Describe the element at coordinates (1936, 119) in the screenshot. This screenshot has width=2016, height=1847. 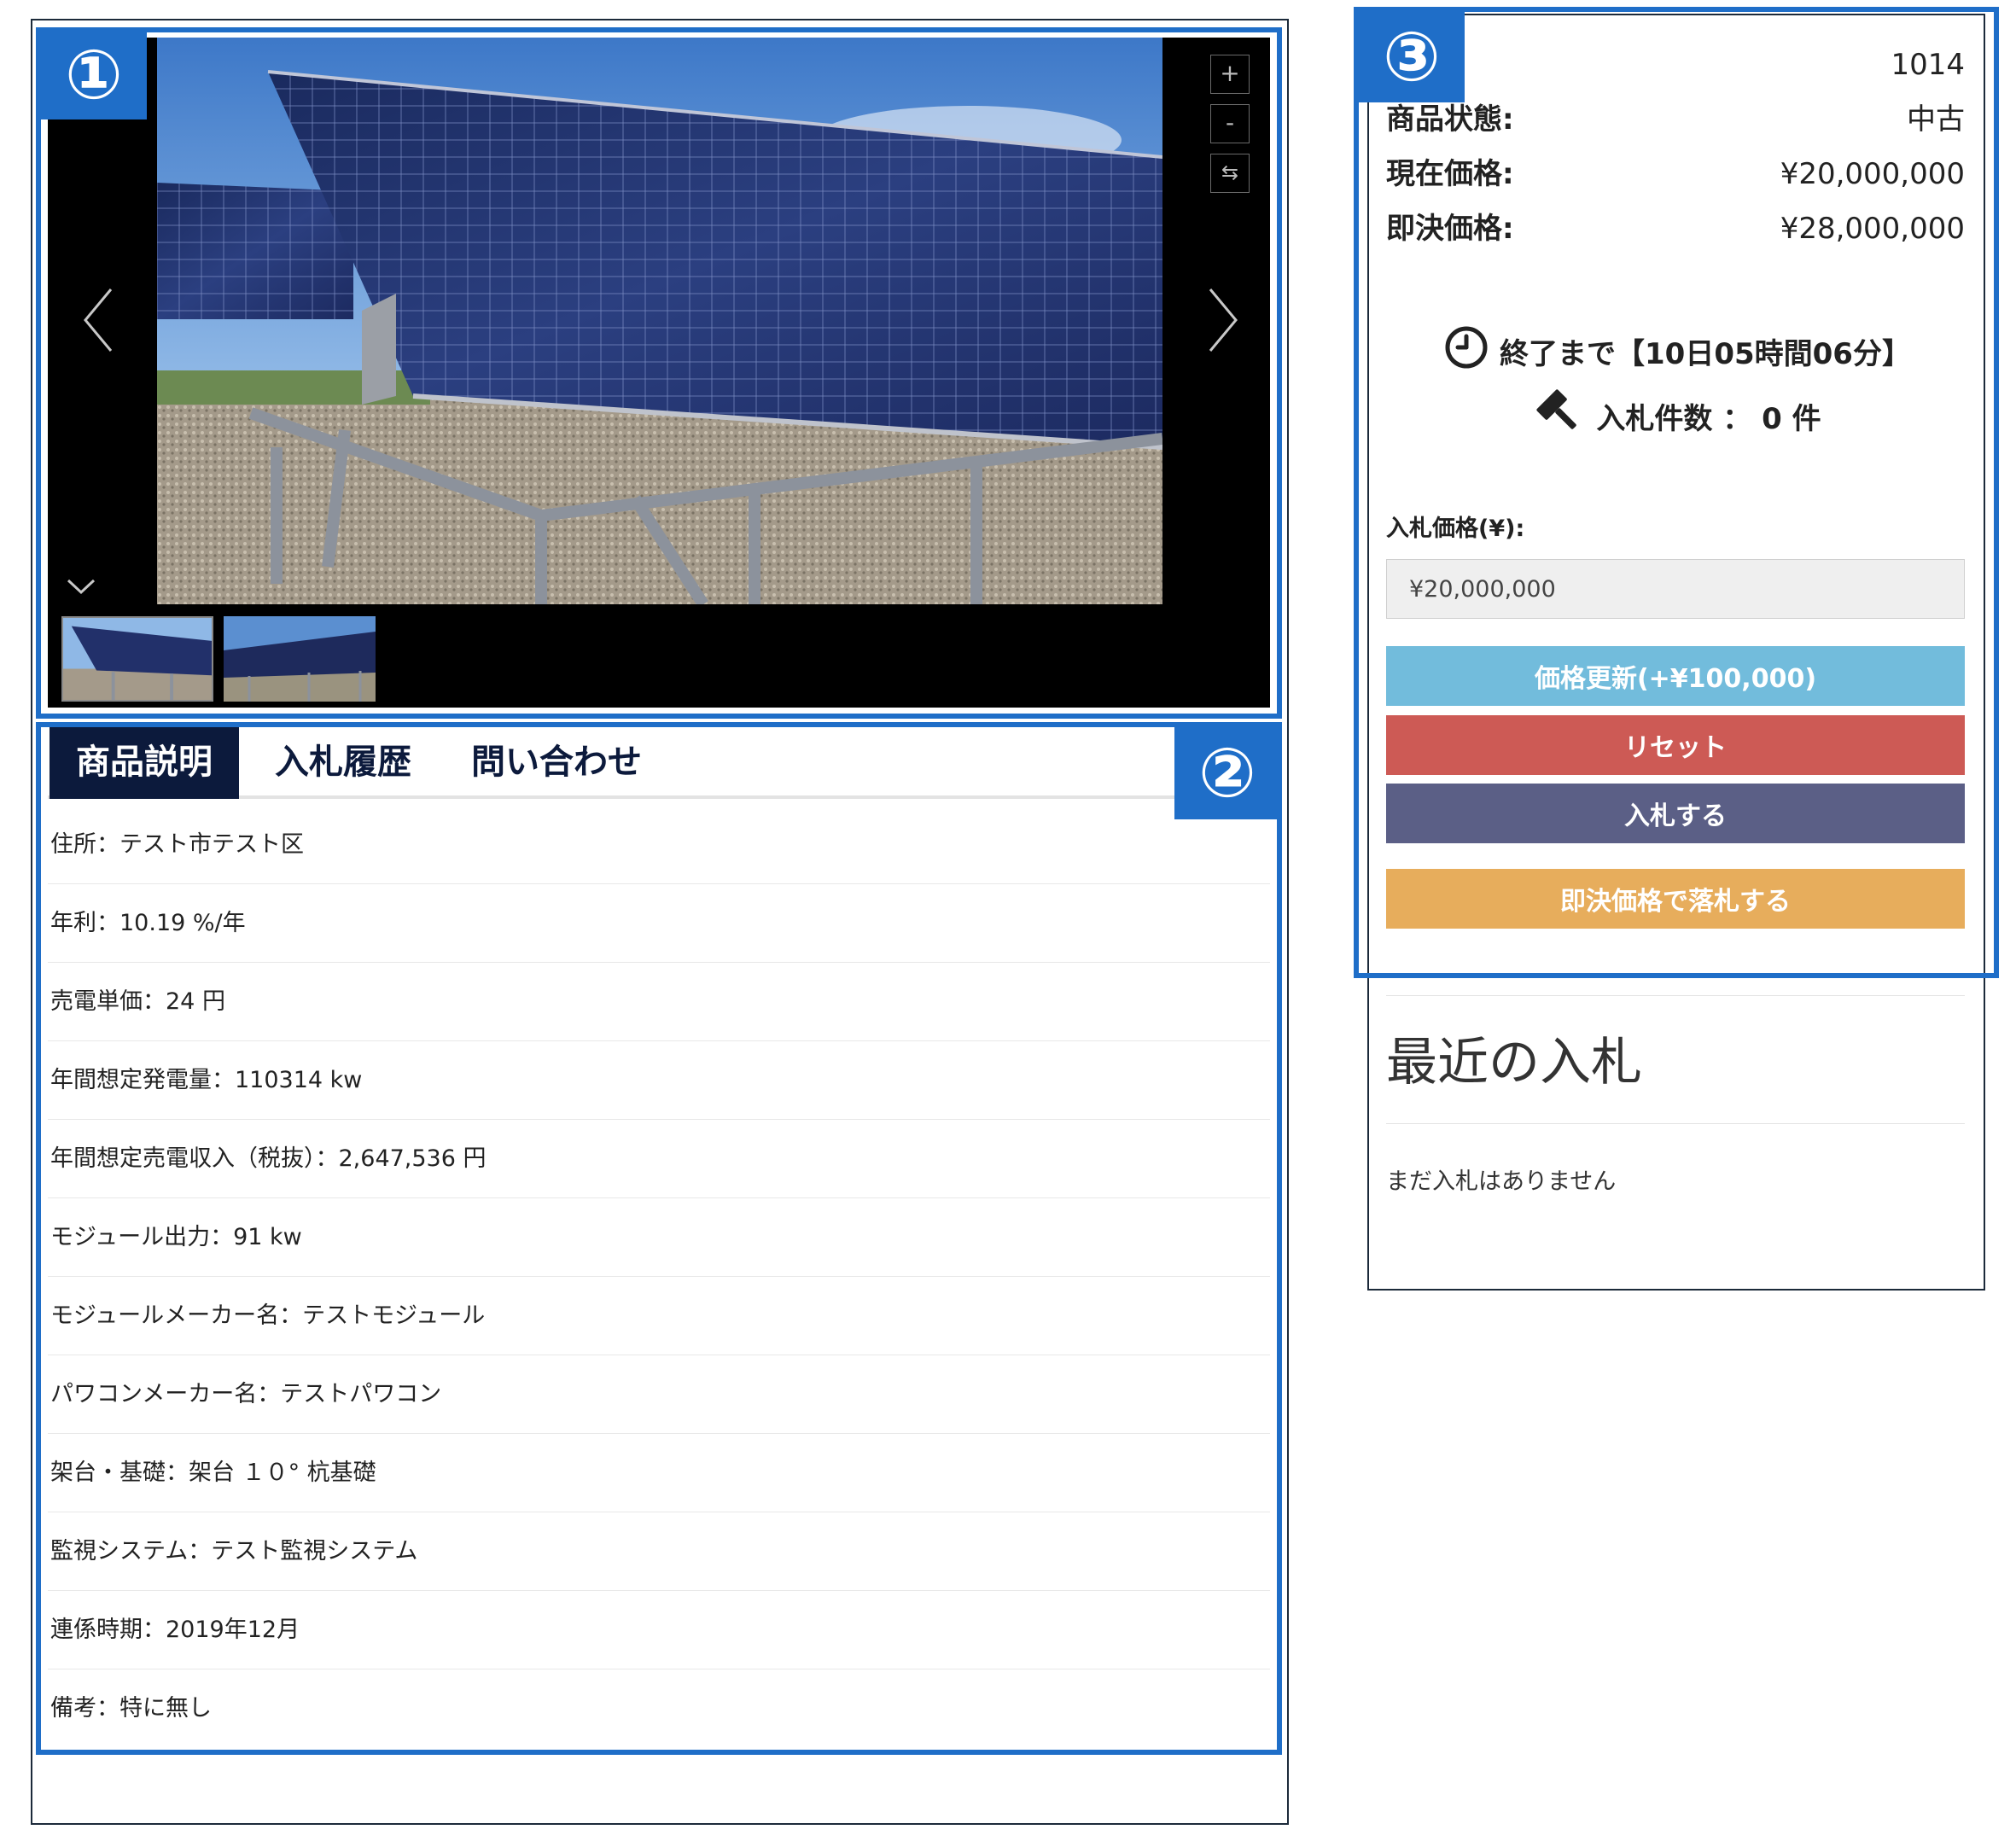
I see `condition-value: 中古` at that location.